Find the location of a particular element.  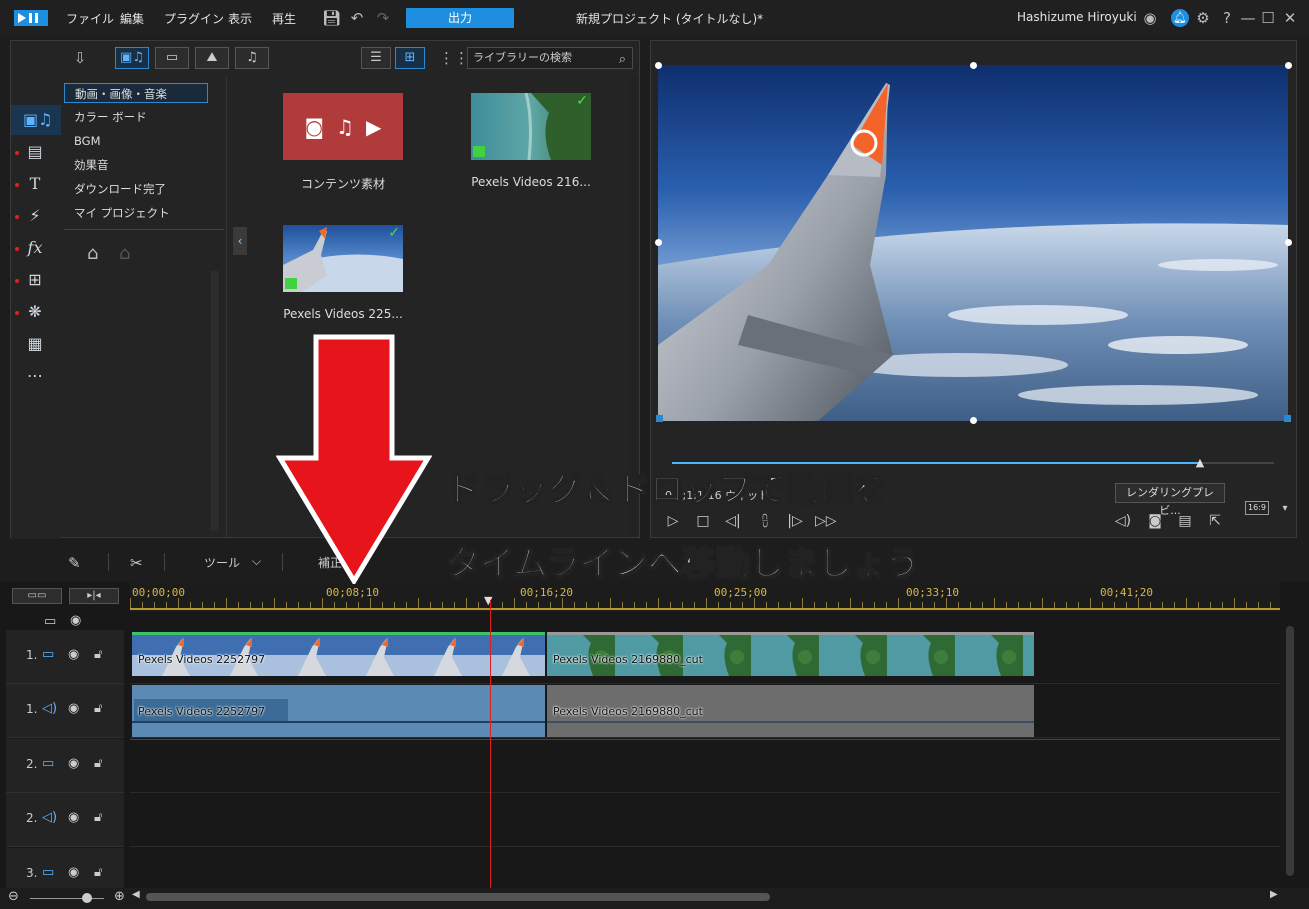

playhead-marker-icon: ▼ is located at coordinates (491, 600).